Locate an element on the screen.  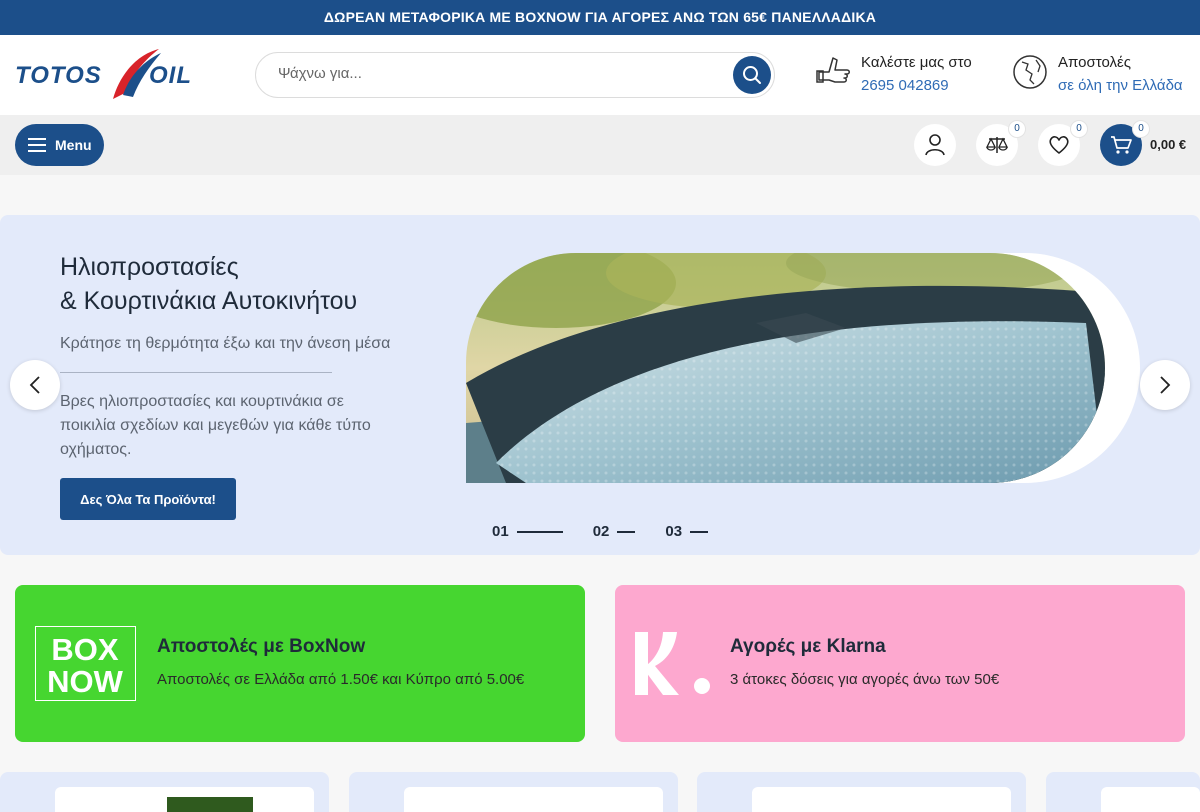
cart-total: 0,00 € is located at coordinates (1168, 144).